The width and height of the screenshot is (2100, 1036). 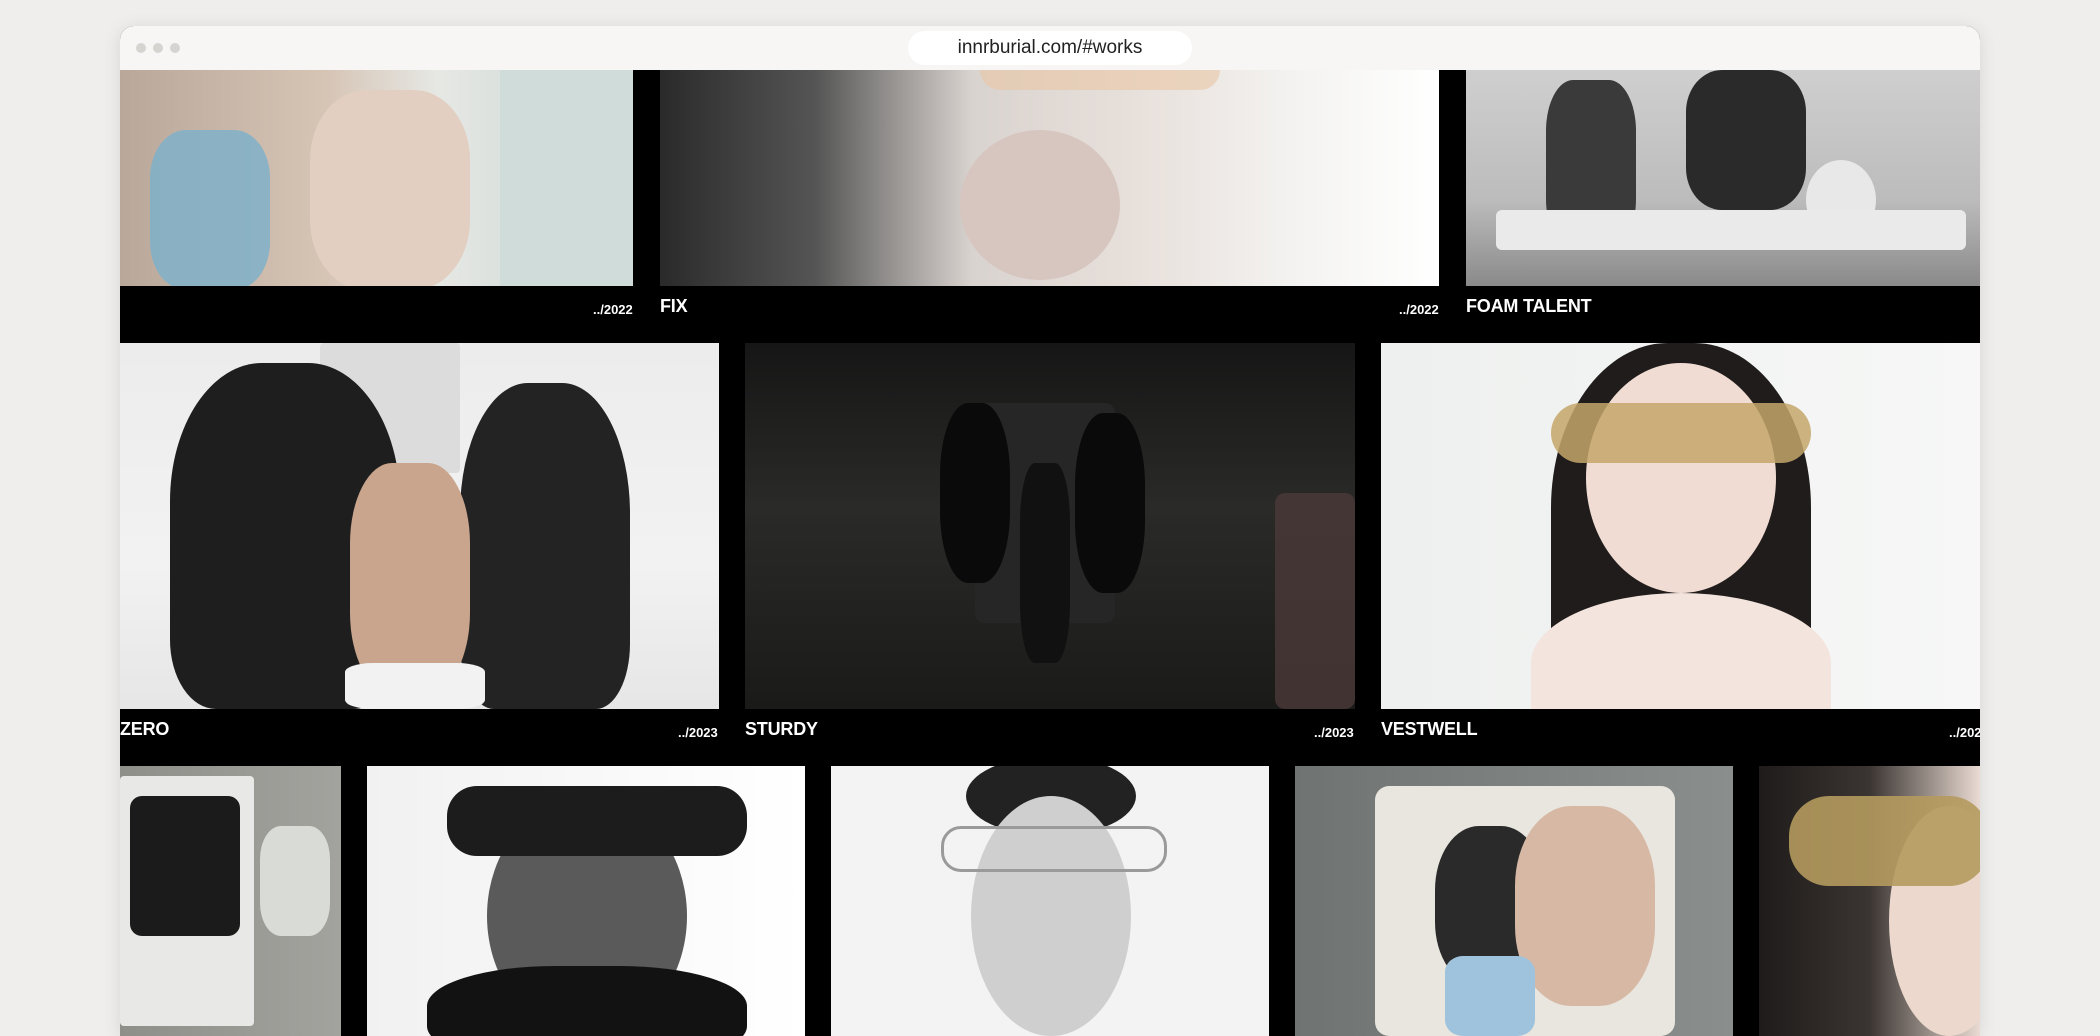 I want to click on work-thumbnail-sturdy, so click(x=1050, y=526).